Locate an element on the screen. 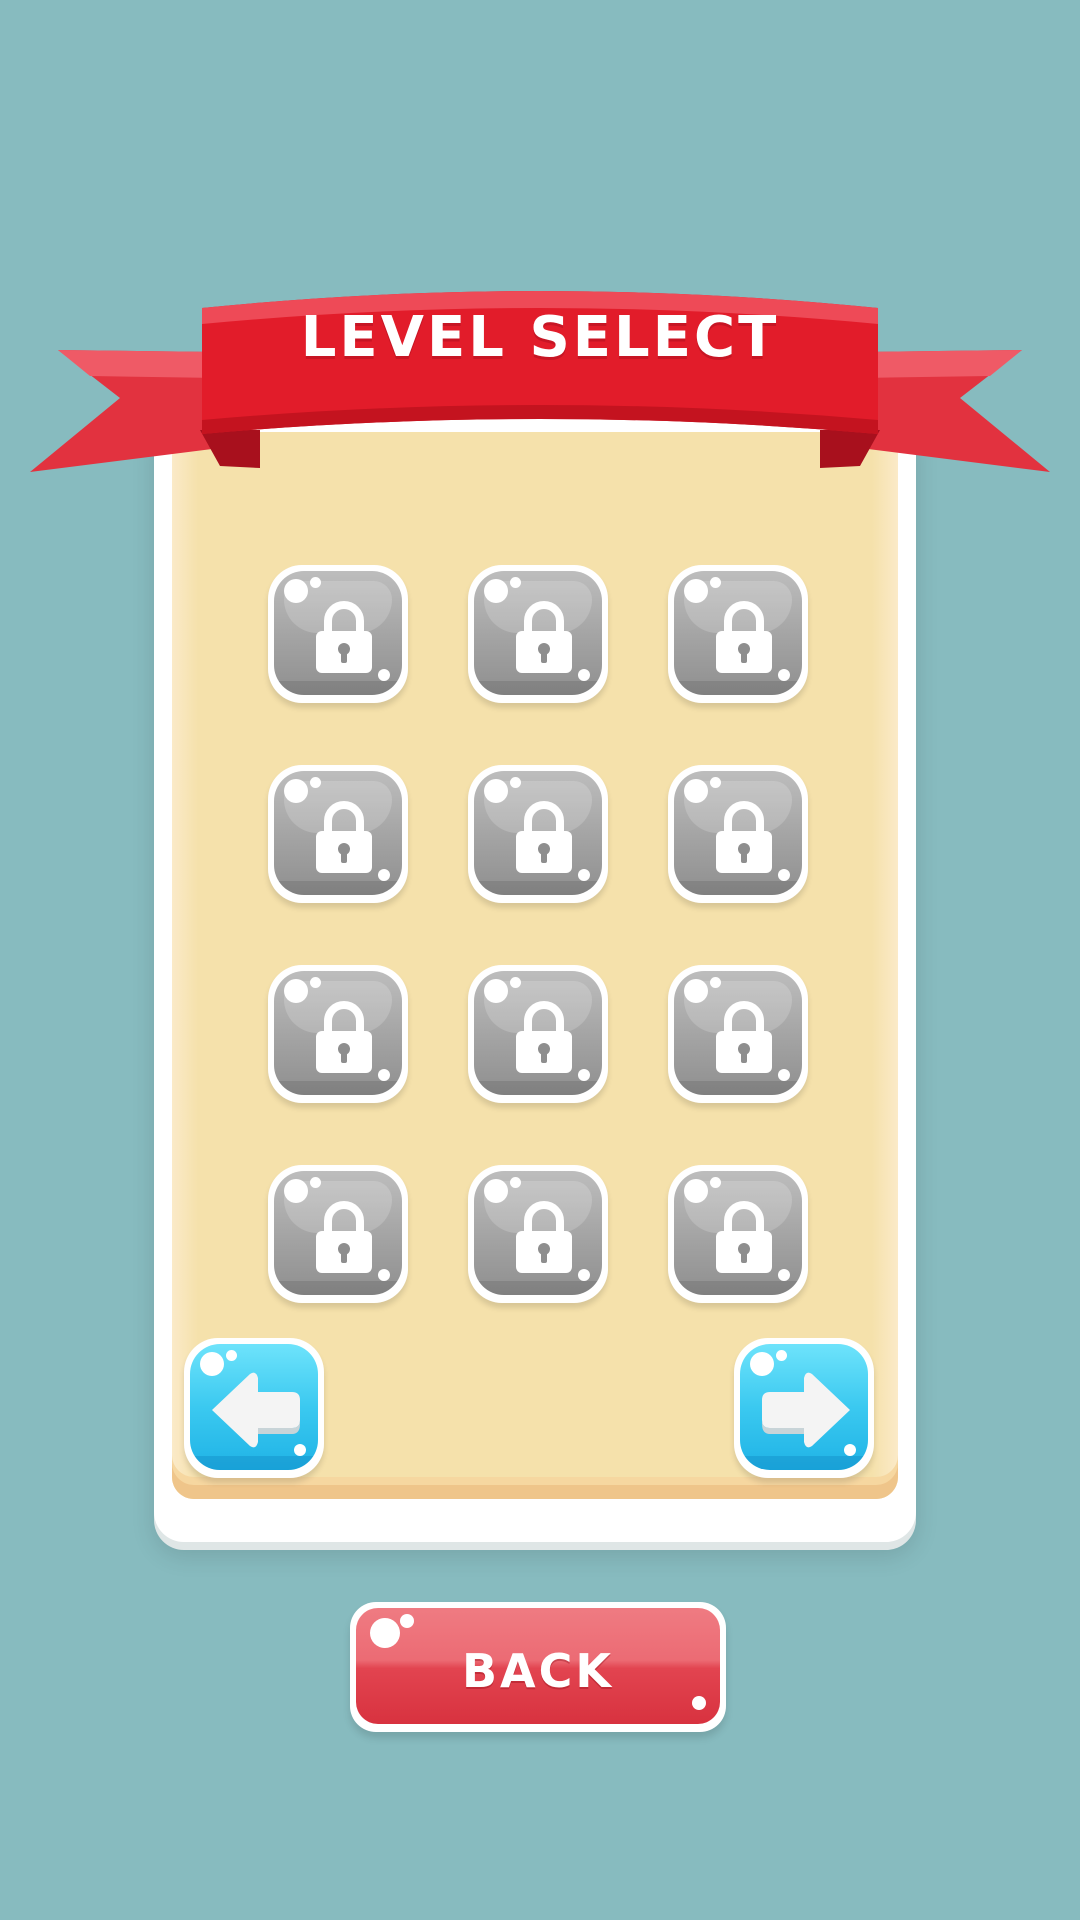 The image size is (1080, 1920). next-page-button is located at coordinates (804, 1408).